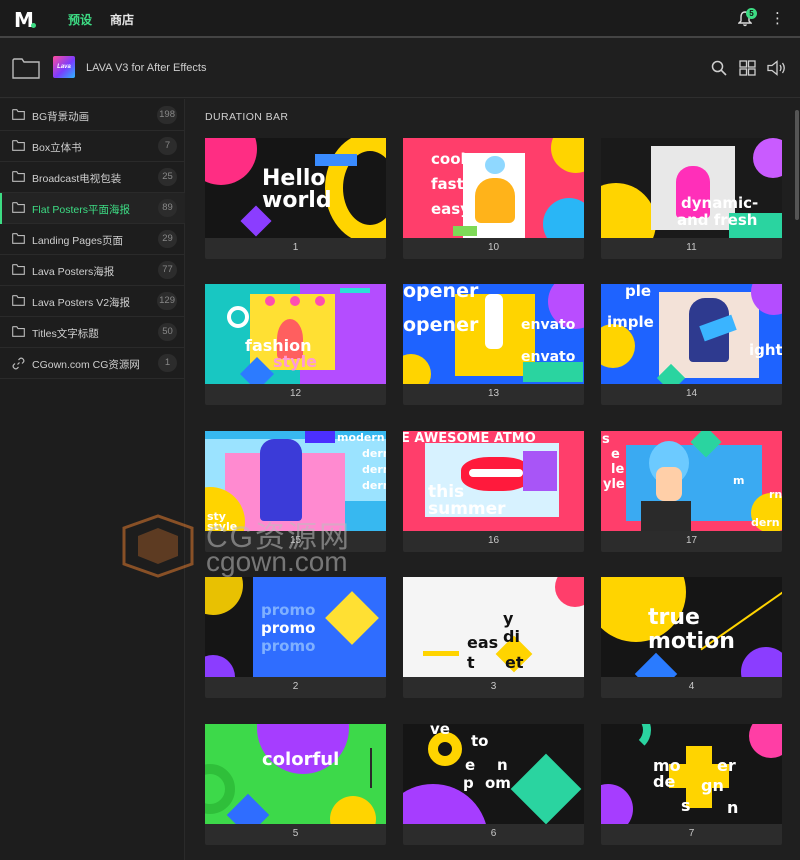 The width and height of the screenshot is (800, 860). I want to click on preset-card: mo er de gn s n 7, so click(691, 784).